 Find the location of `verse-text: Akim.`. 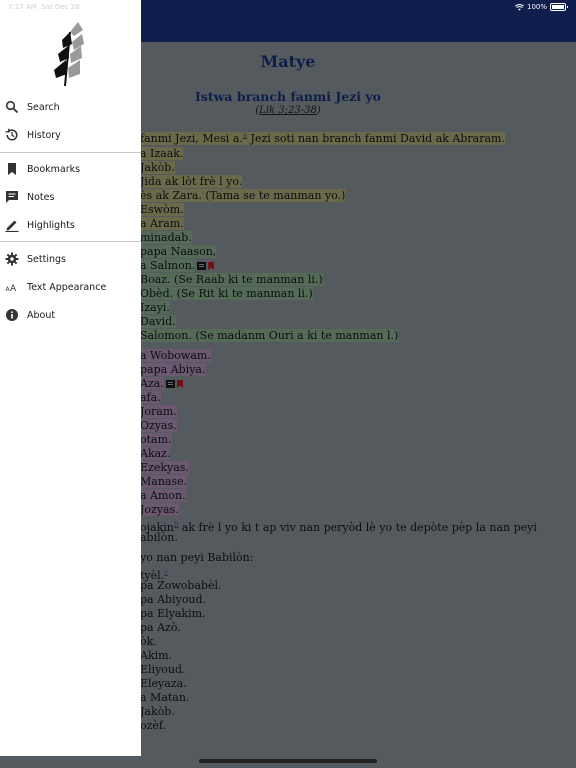

verse-text: Akim. is located at coordinates (156, 655).